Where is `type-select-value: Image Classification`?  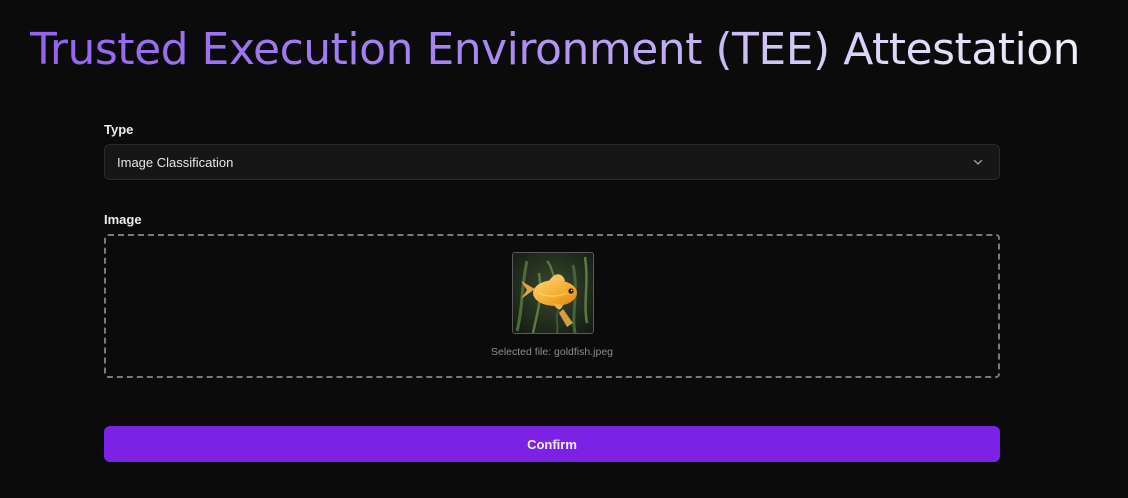
type-select-value: Image Classification is located at coordinates (175, 162).